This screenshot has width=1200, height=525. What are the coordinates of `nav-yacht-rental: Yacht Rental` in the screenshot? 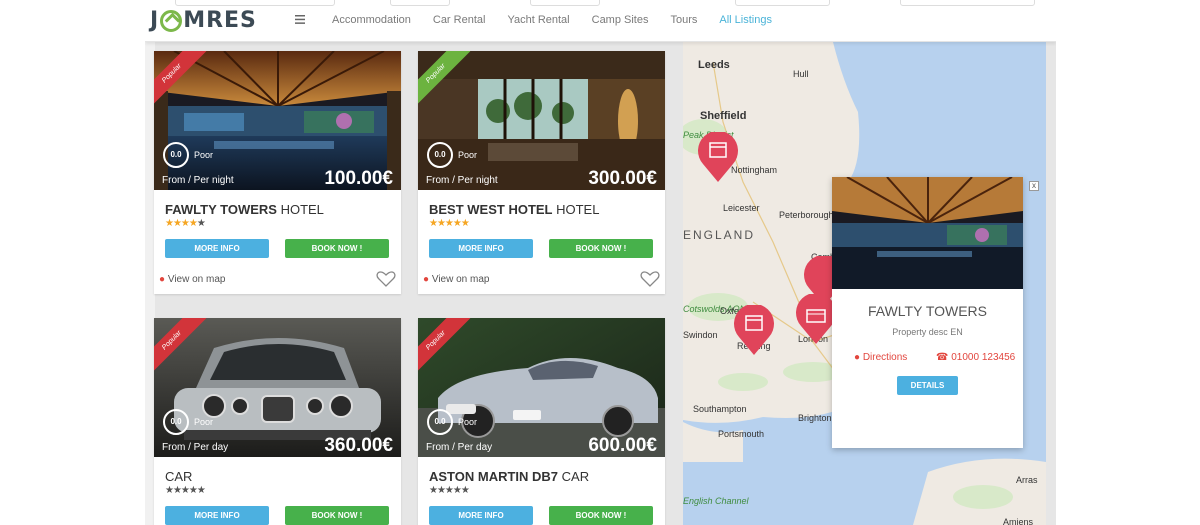 It's located at (538, 20).